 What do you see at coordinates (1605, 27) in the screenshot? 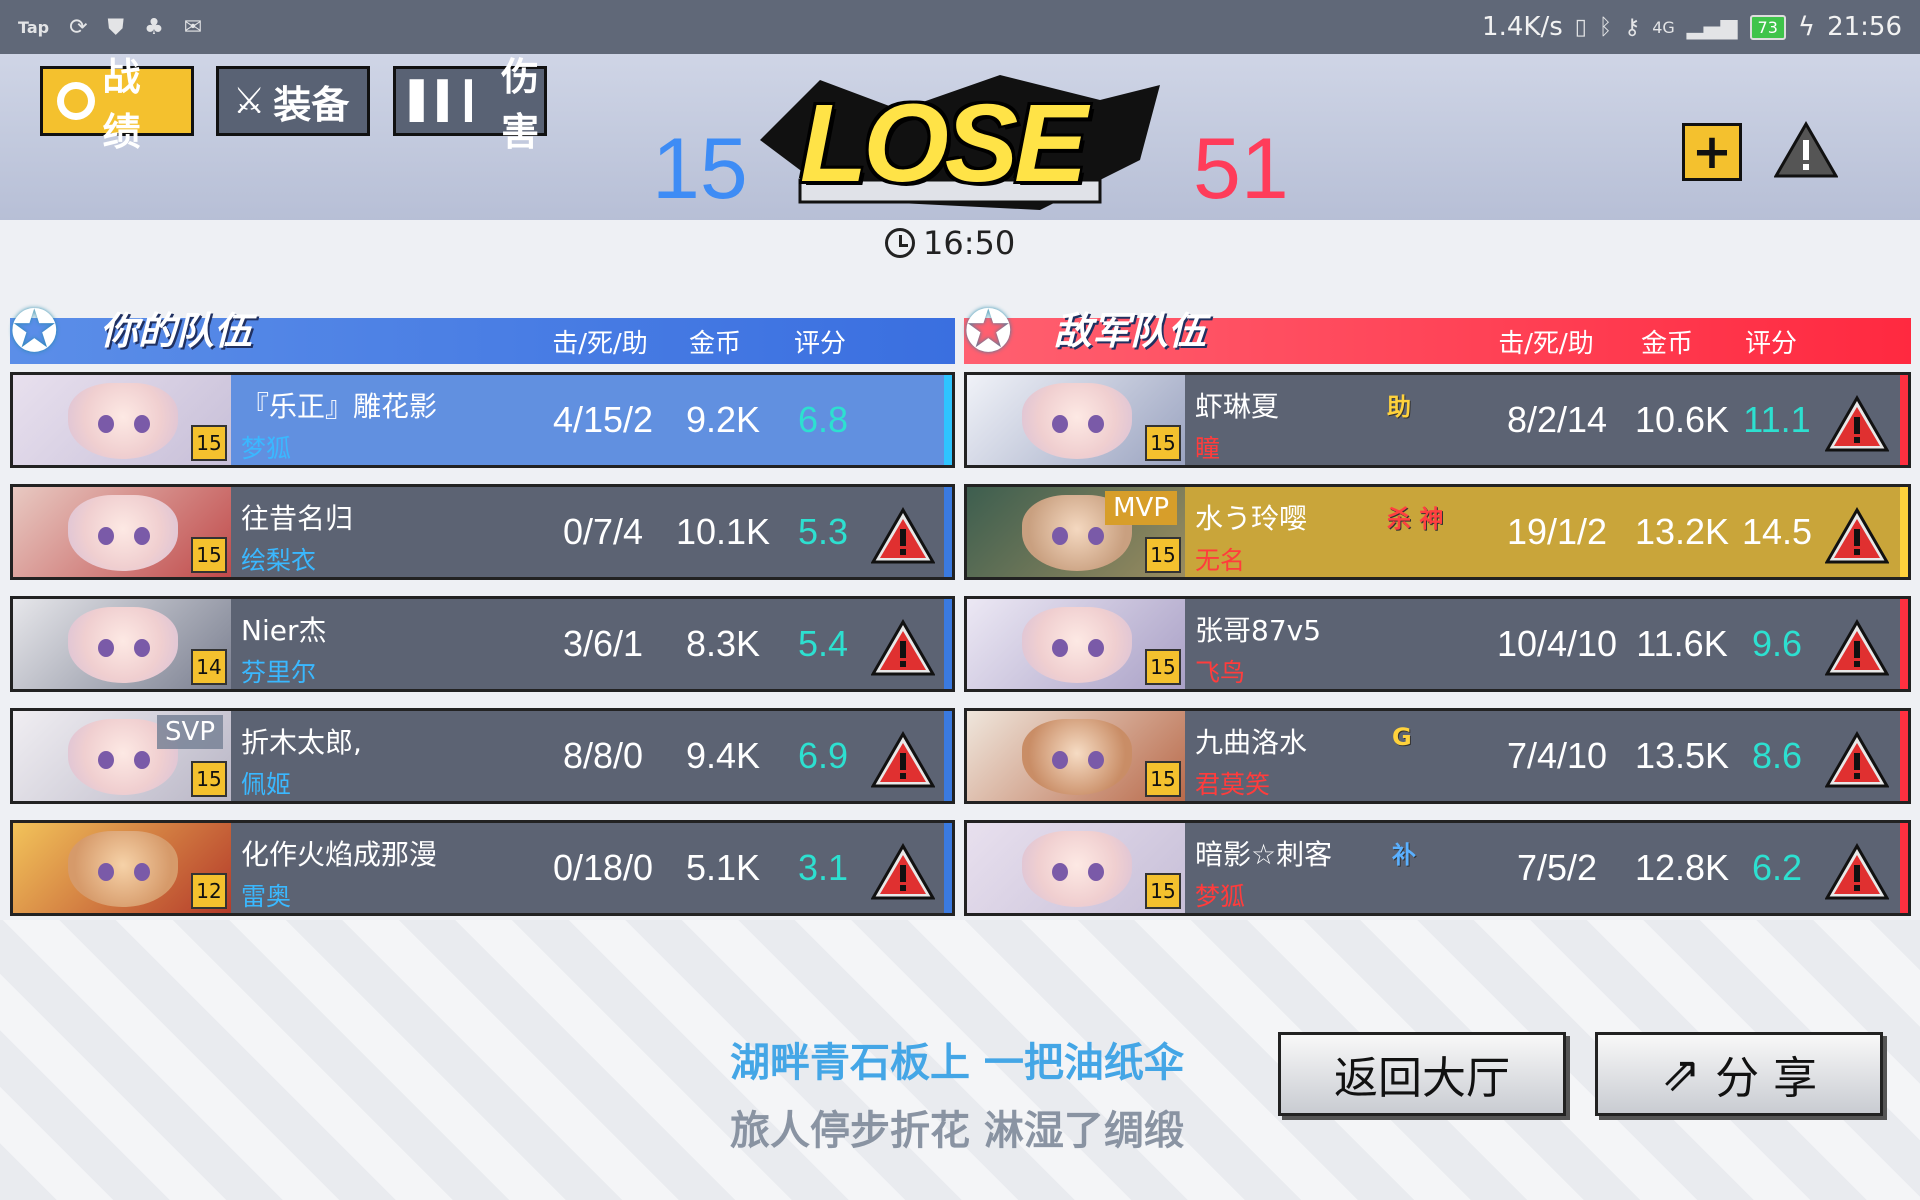
I see `bluetooth-icon: ᛒ` at bounding box center [1605, 27].